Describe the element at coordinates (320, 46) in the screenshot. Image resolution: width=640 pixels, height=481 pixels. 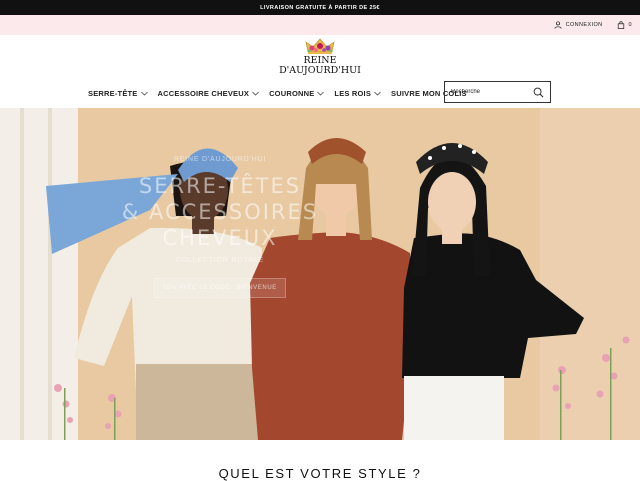
I see `crown-logo-icon` at that location.